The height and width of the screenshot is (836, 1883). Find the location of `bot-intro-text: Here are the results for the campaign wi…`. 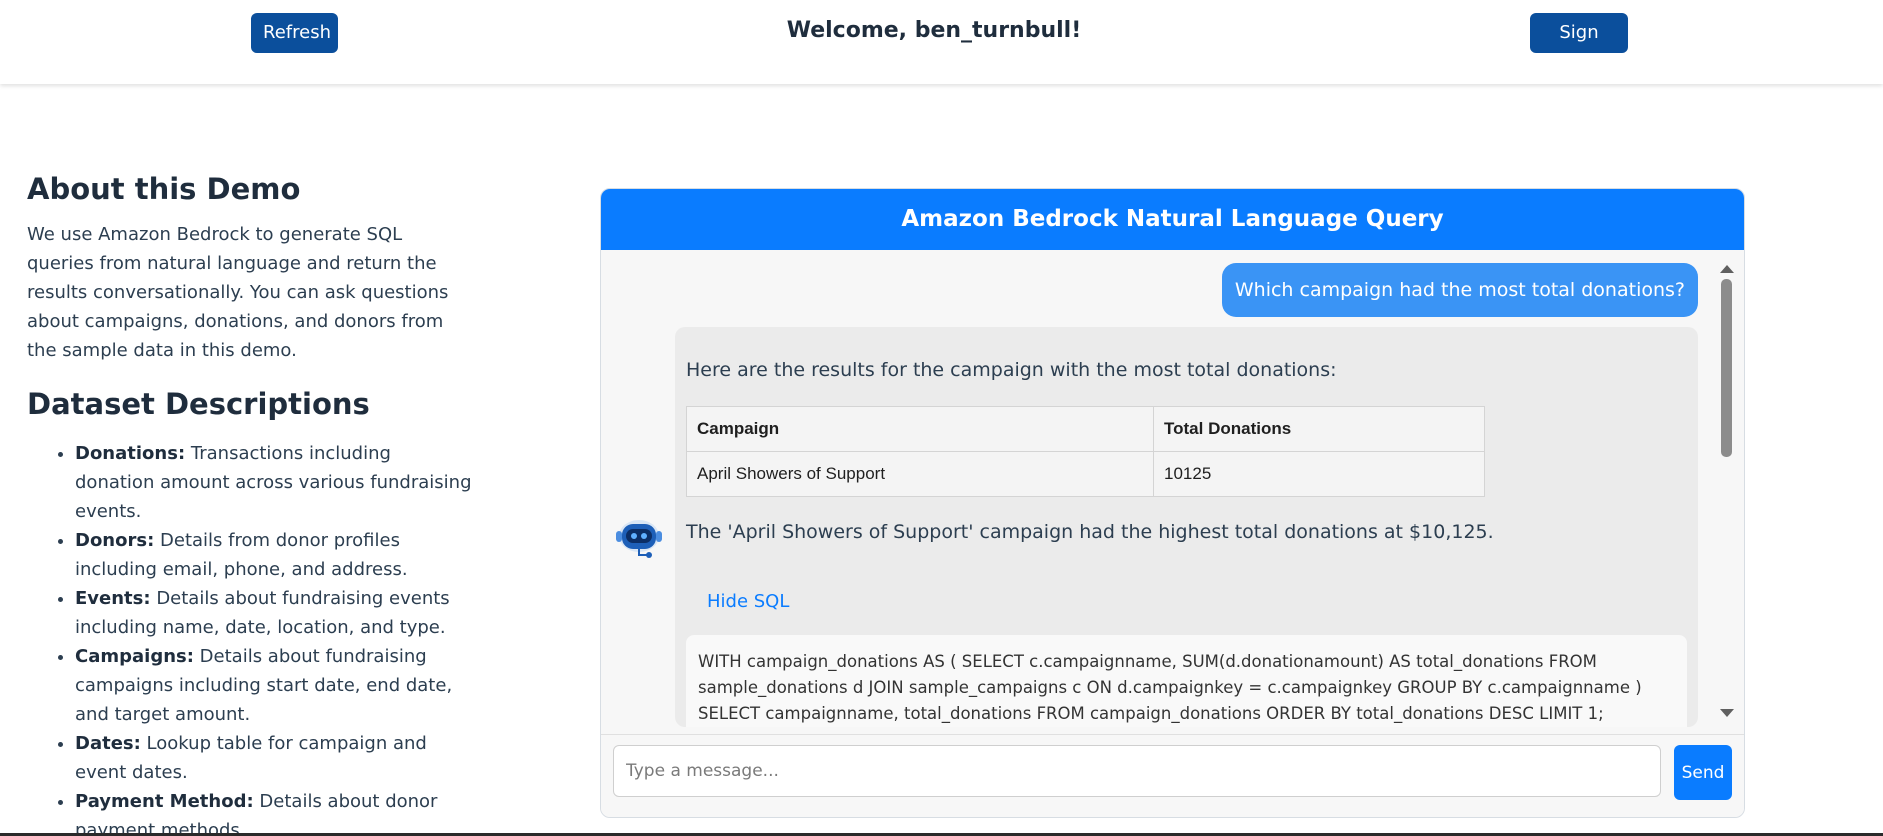

bot-intro-text: Here are the results for the campaign wi… is located at coordinates (1011, 370).